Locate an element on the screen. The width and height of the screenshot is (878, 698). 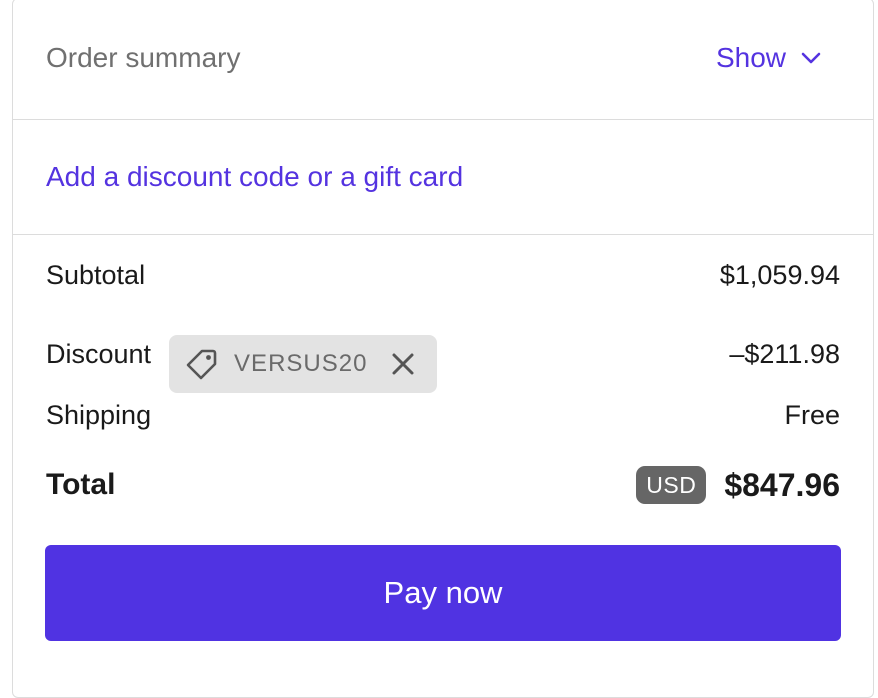
pay-now-button: Pay now is located at coordinates (443, 593).